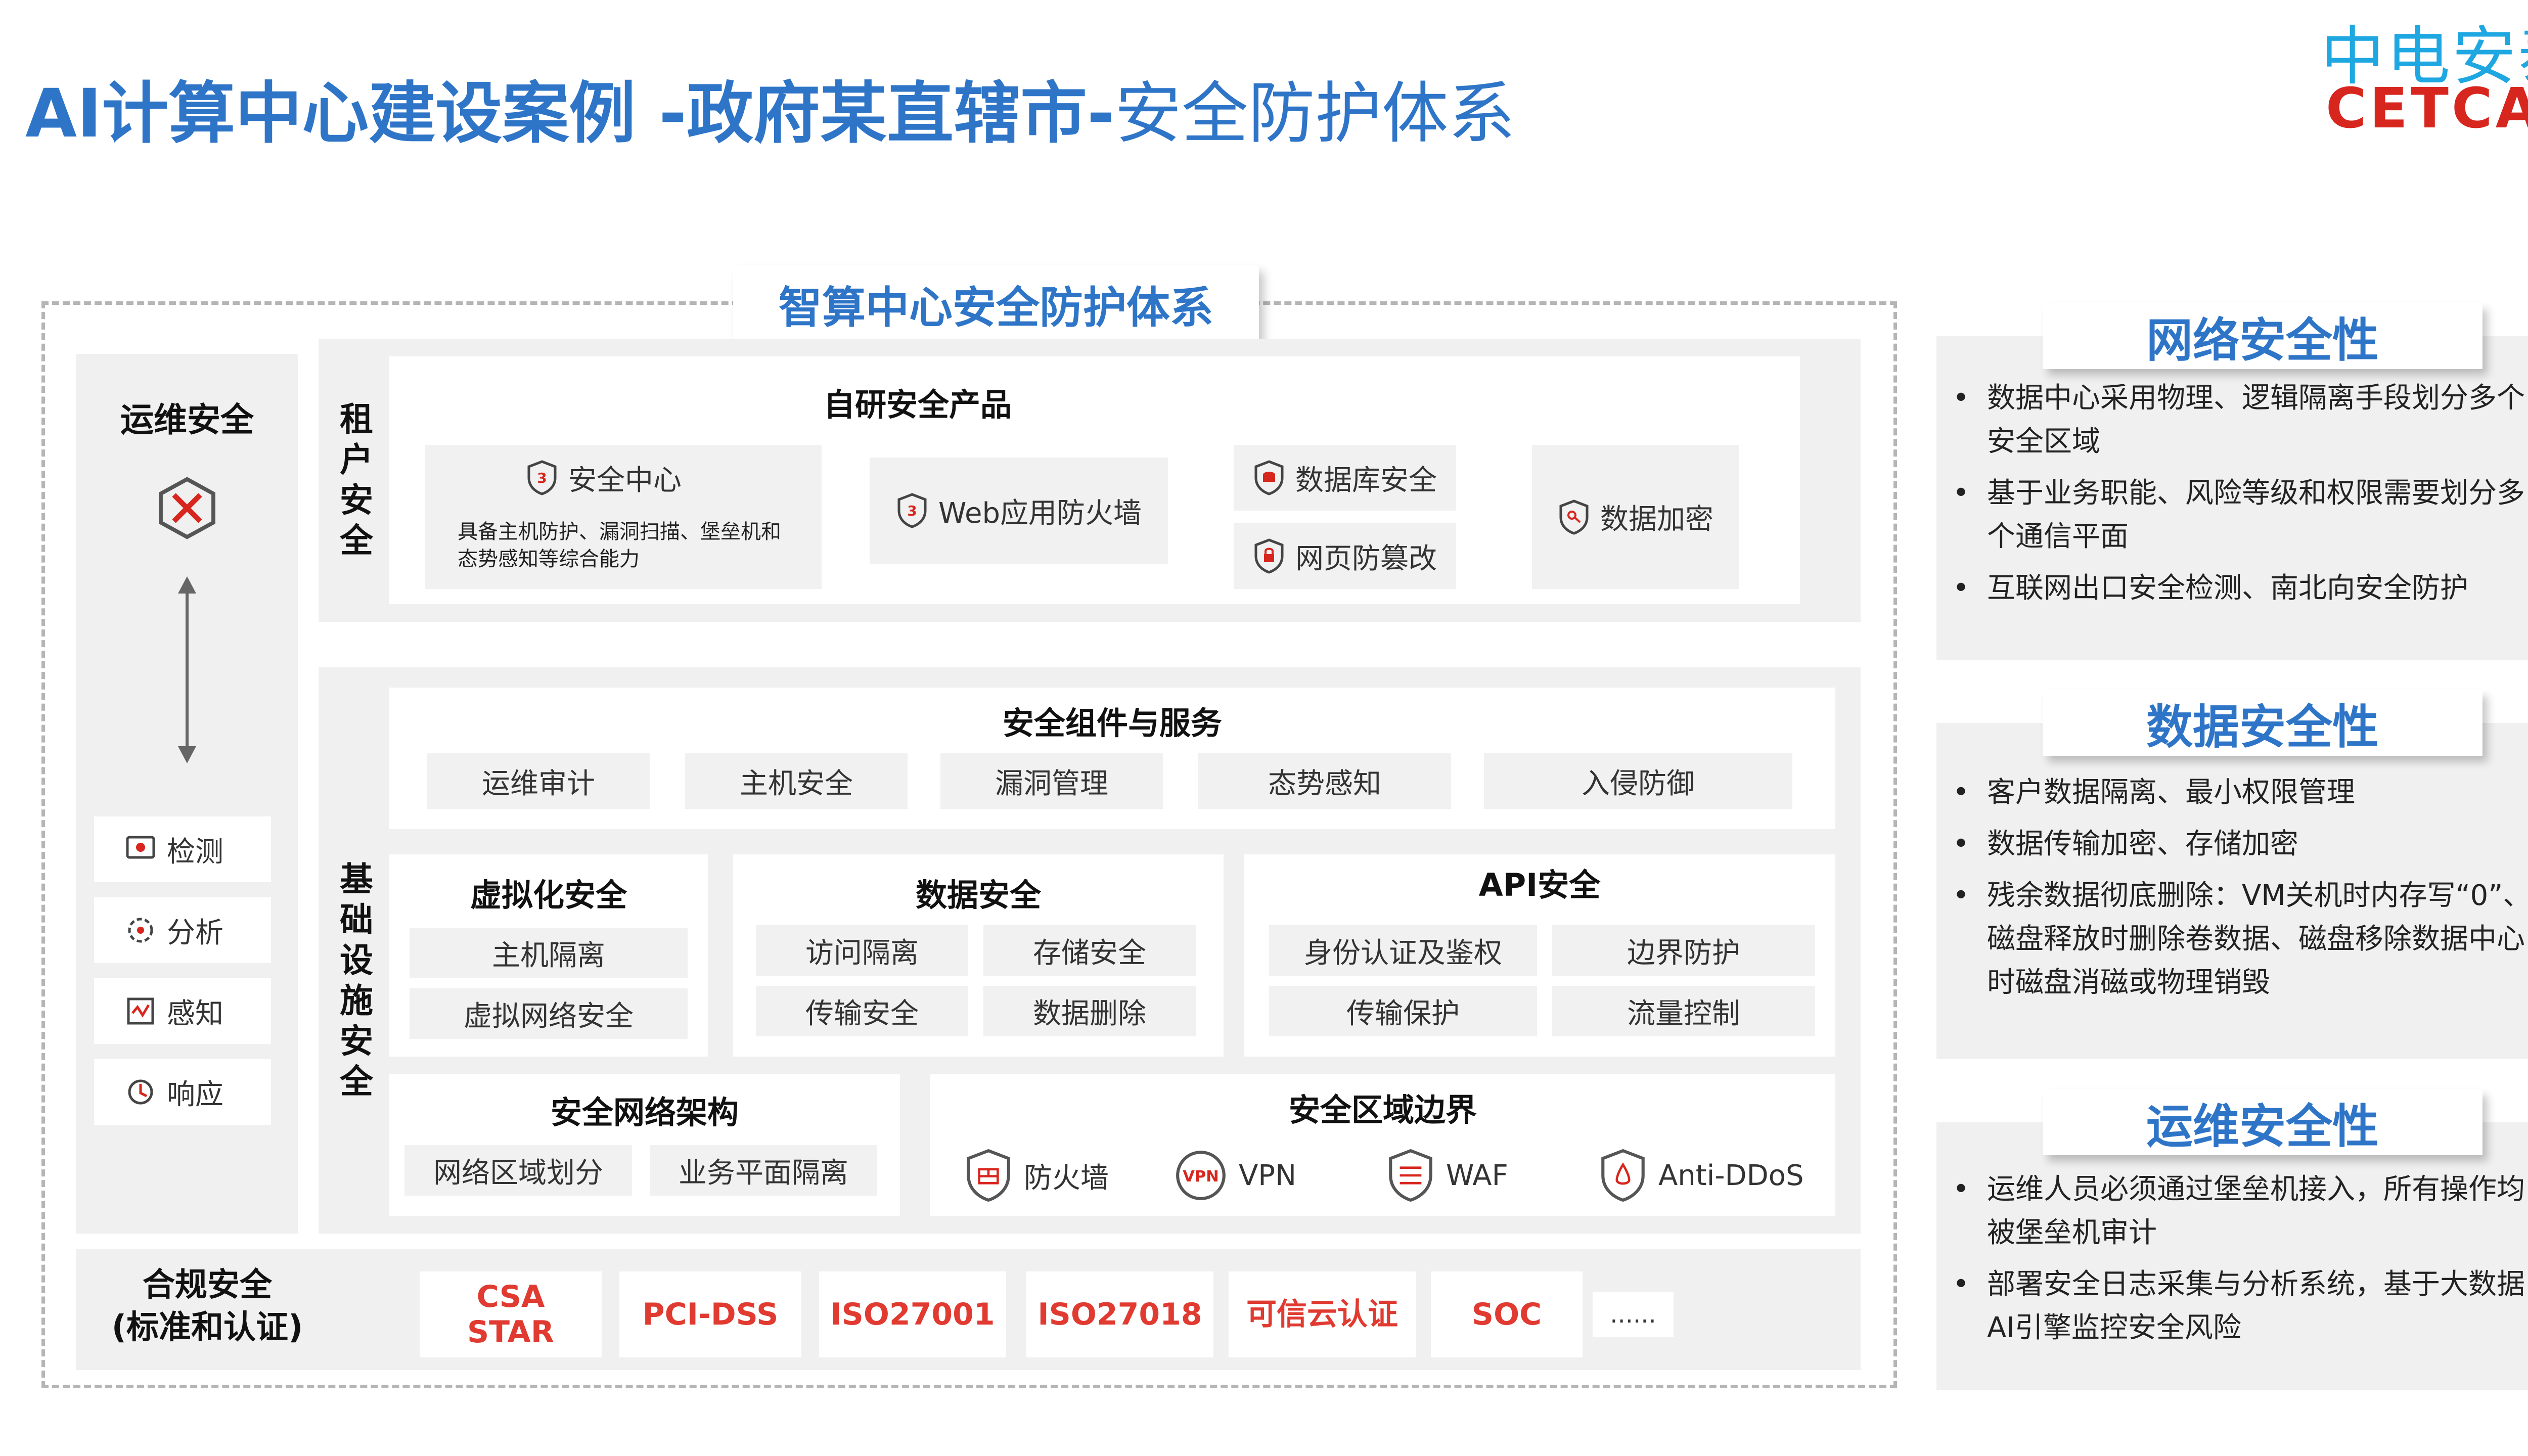 This screenshot has height=1456, width=2528. Describe the element at coordinates (2238, 1211) in the screenshot. I see `list-item: 运维人员必须通过堡垒机接入，所有操作均被堡垒机审计` at that location.